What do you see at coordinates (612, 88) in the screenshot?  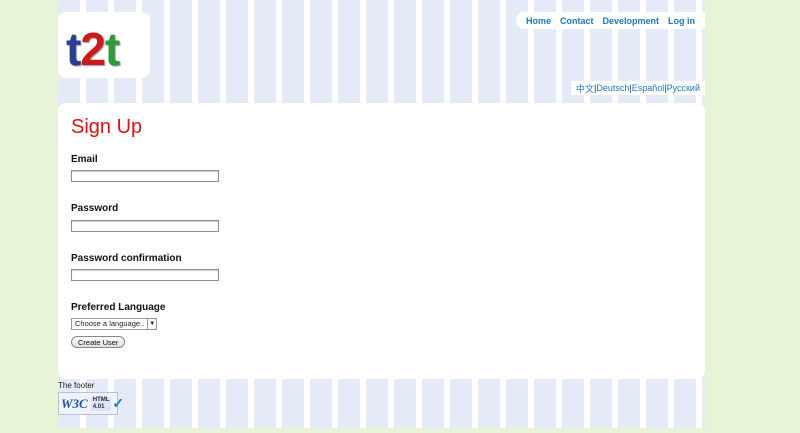 I see `lang-german-link: Deutsch` at bounding box center [612, 88].